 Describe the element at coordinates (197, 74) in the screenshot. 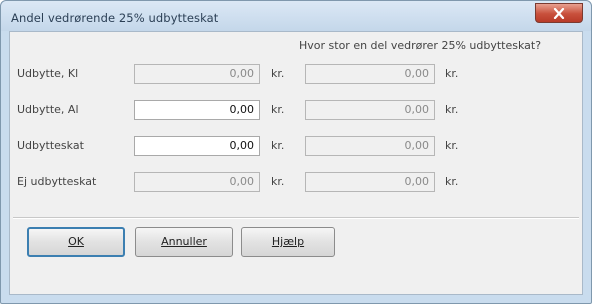

I see `udbytte-kl-field: 0,00` at that location.